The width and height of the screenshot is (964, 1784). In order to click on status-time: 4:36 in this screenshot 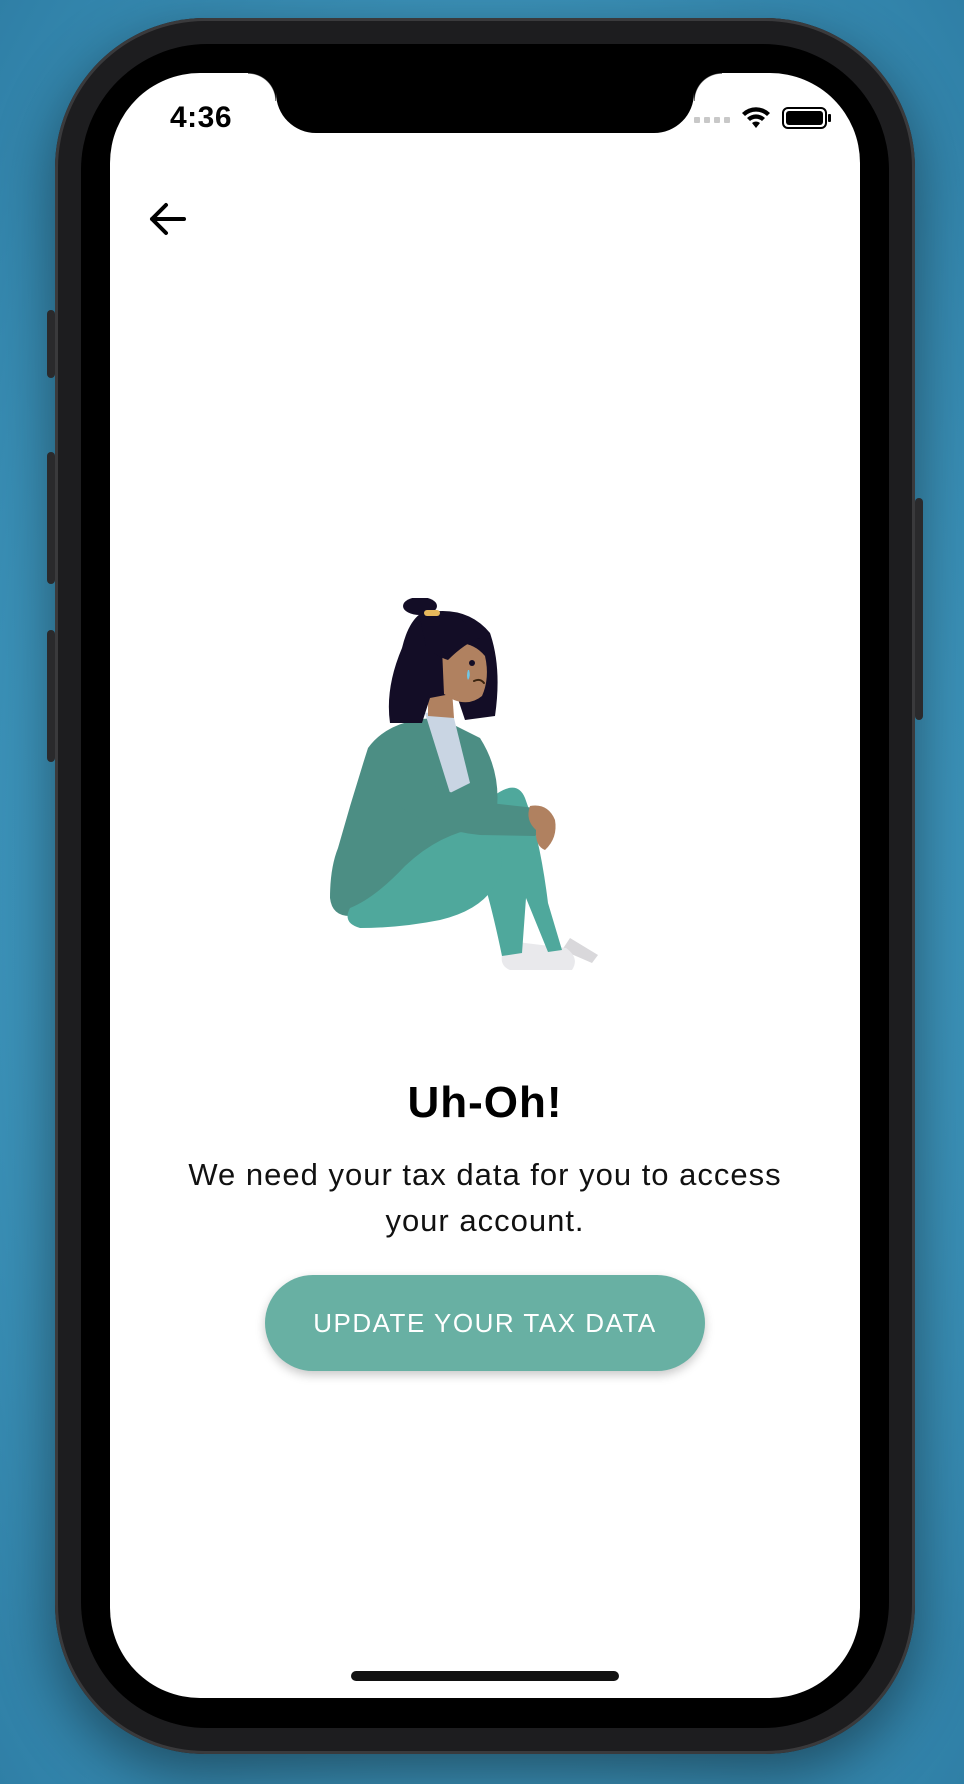, I will do `click(201, 117)`.